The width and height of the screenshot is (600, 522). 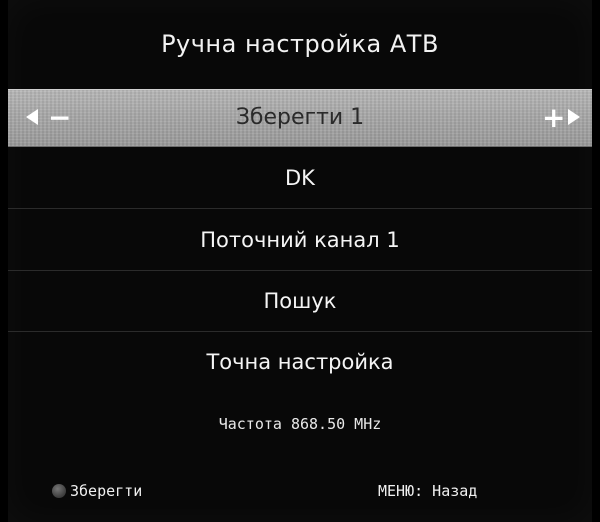 I want to click on menu-item-search: Пошук, so click(x=300, y=302).